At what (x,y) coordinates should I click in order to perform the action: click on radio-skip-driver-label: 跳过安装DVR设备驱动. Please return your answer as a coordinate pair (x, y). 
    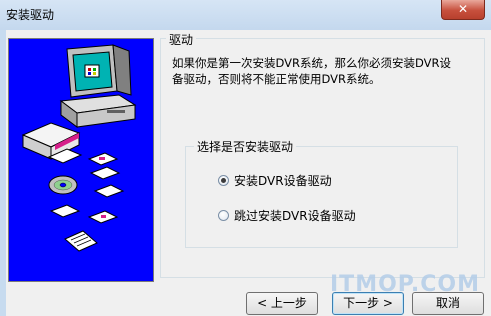
    Looking at the image, I should click on (295, 215).